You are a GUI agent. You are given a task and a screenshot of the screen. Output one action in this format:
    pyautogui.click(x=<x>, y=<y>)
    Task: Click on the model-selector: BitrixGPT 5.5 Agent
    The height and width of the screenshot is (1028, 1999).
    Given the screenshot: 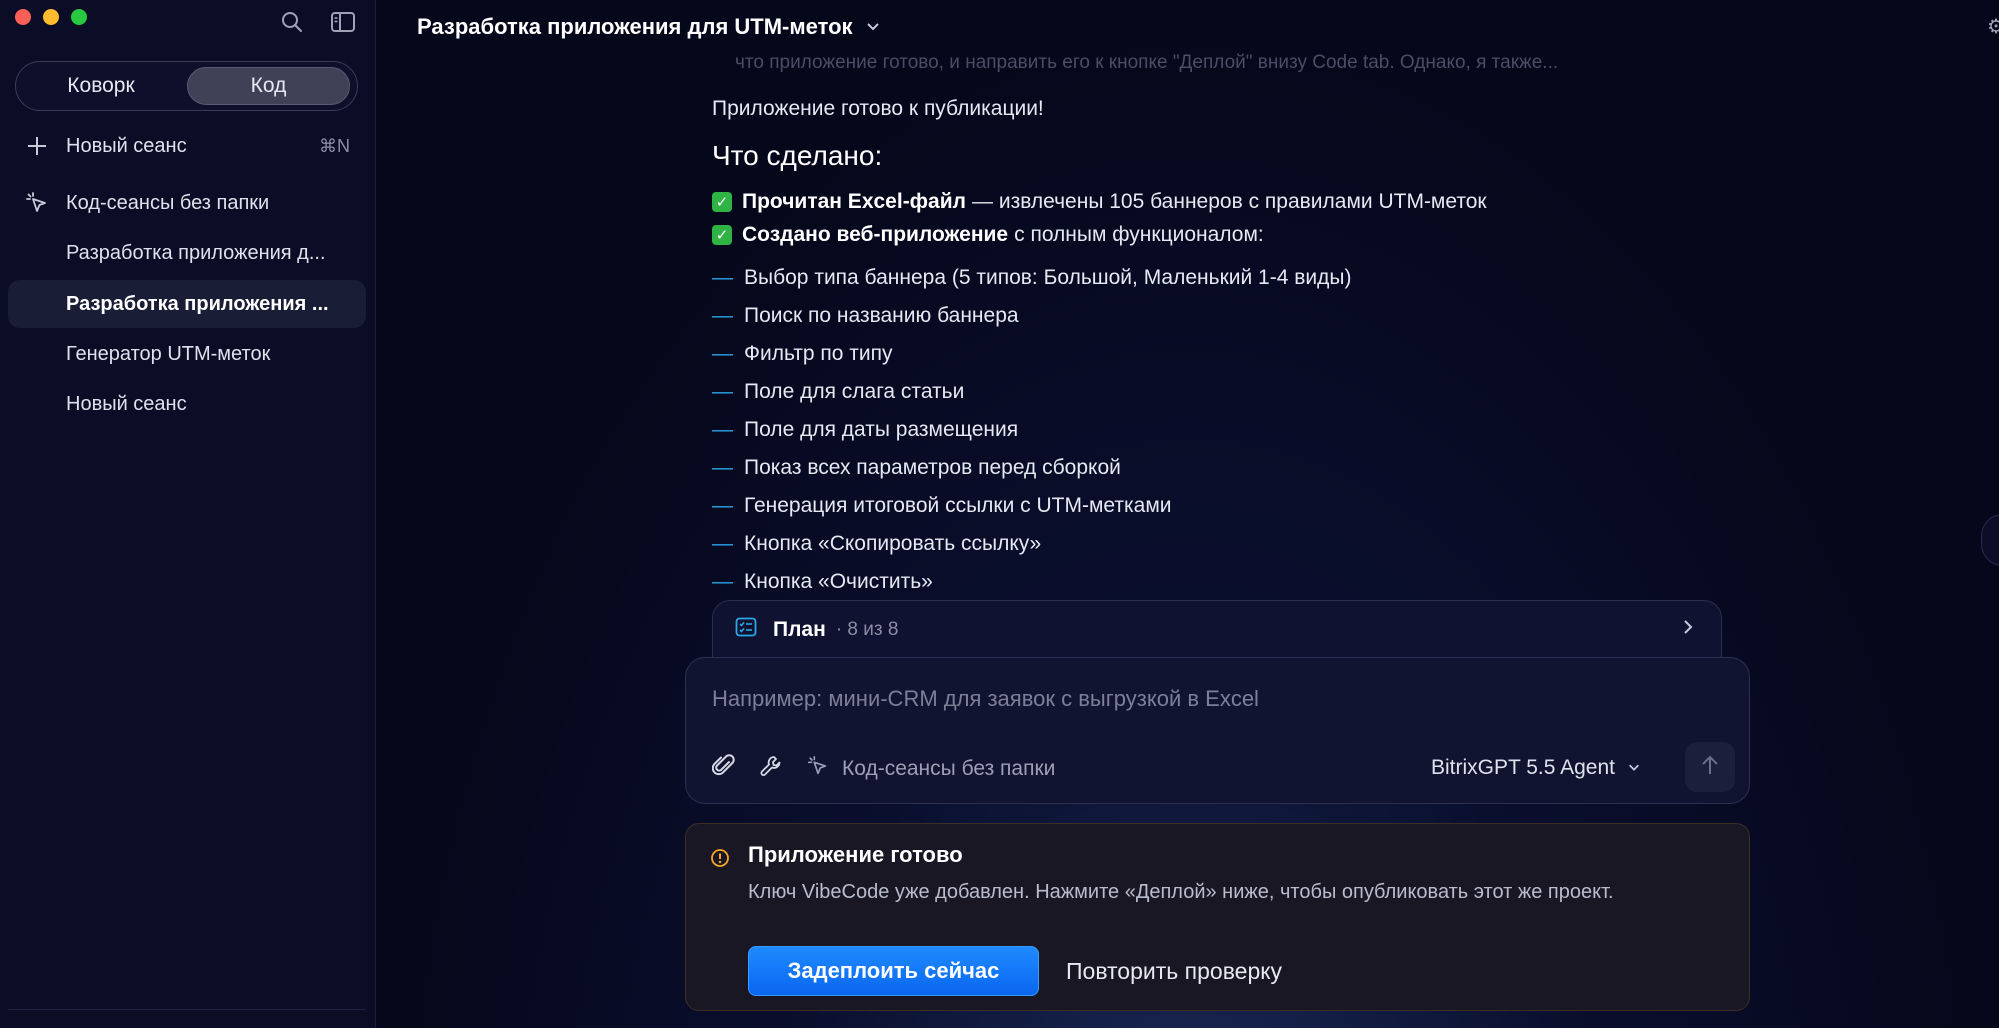 What is the action you would take?
    pyautogui.click(x=1536, y=768)
    